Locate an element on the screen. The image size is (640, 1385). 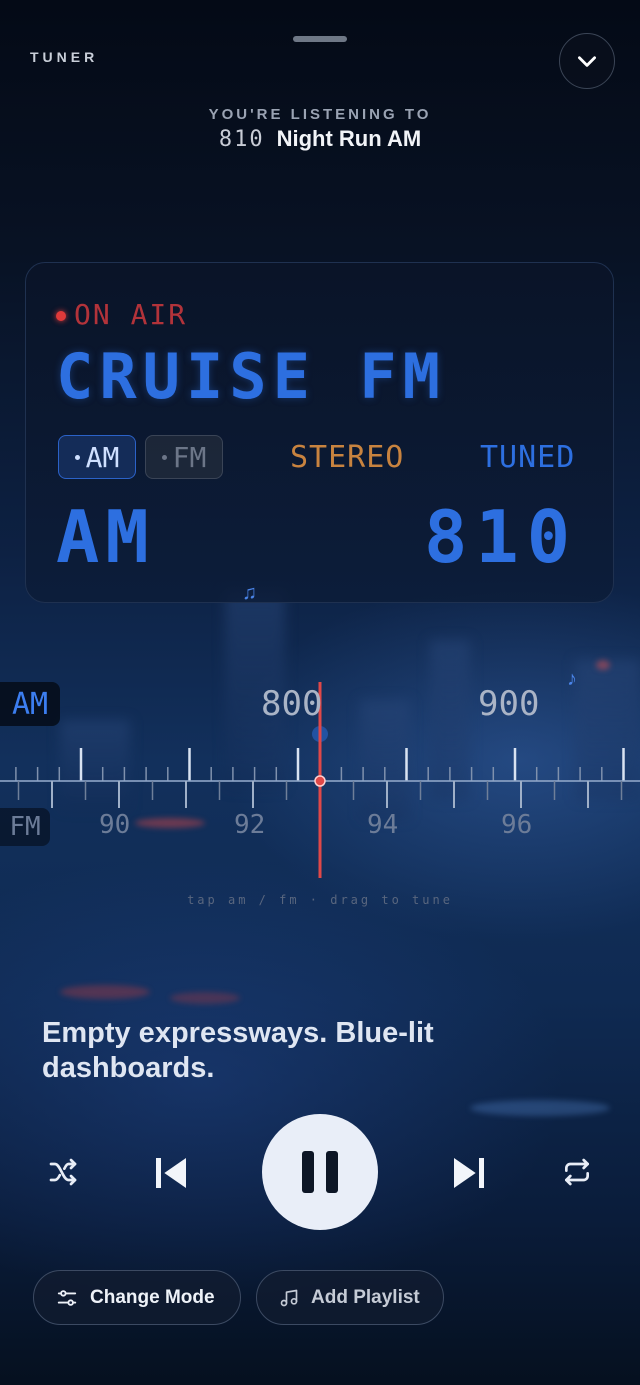
dial-hint: tap am / fm · drag to tune is located at coordinates (320, 900).